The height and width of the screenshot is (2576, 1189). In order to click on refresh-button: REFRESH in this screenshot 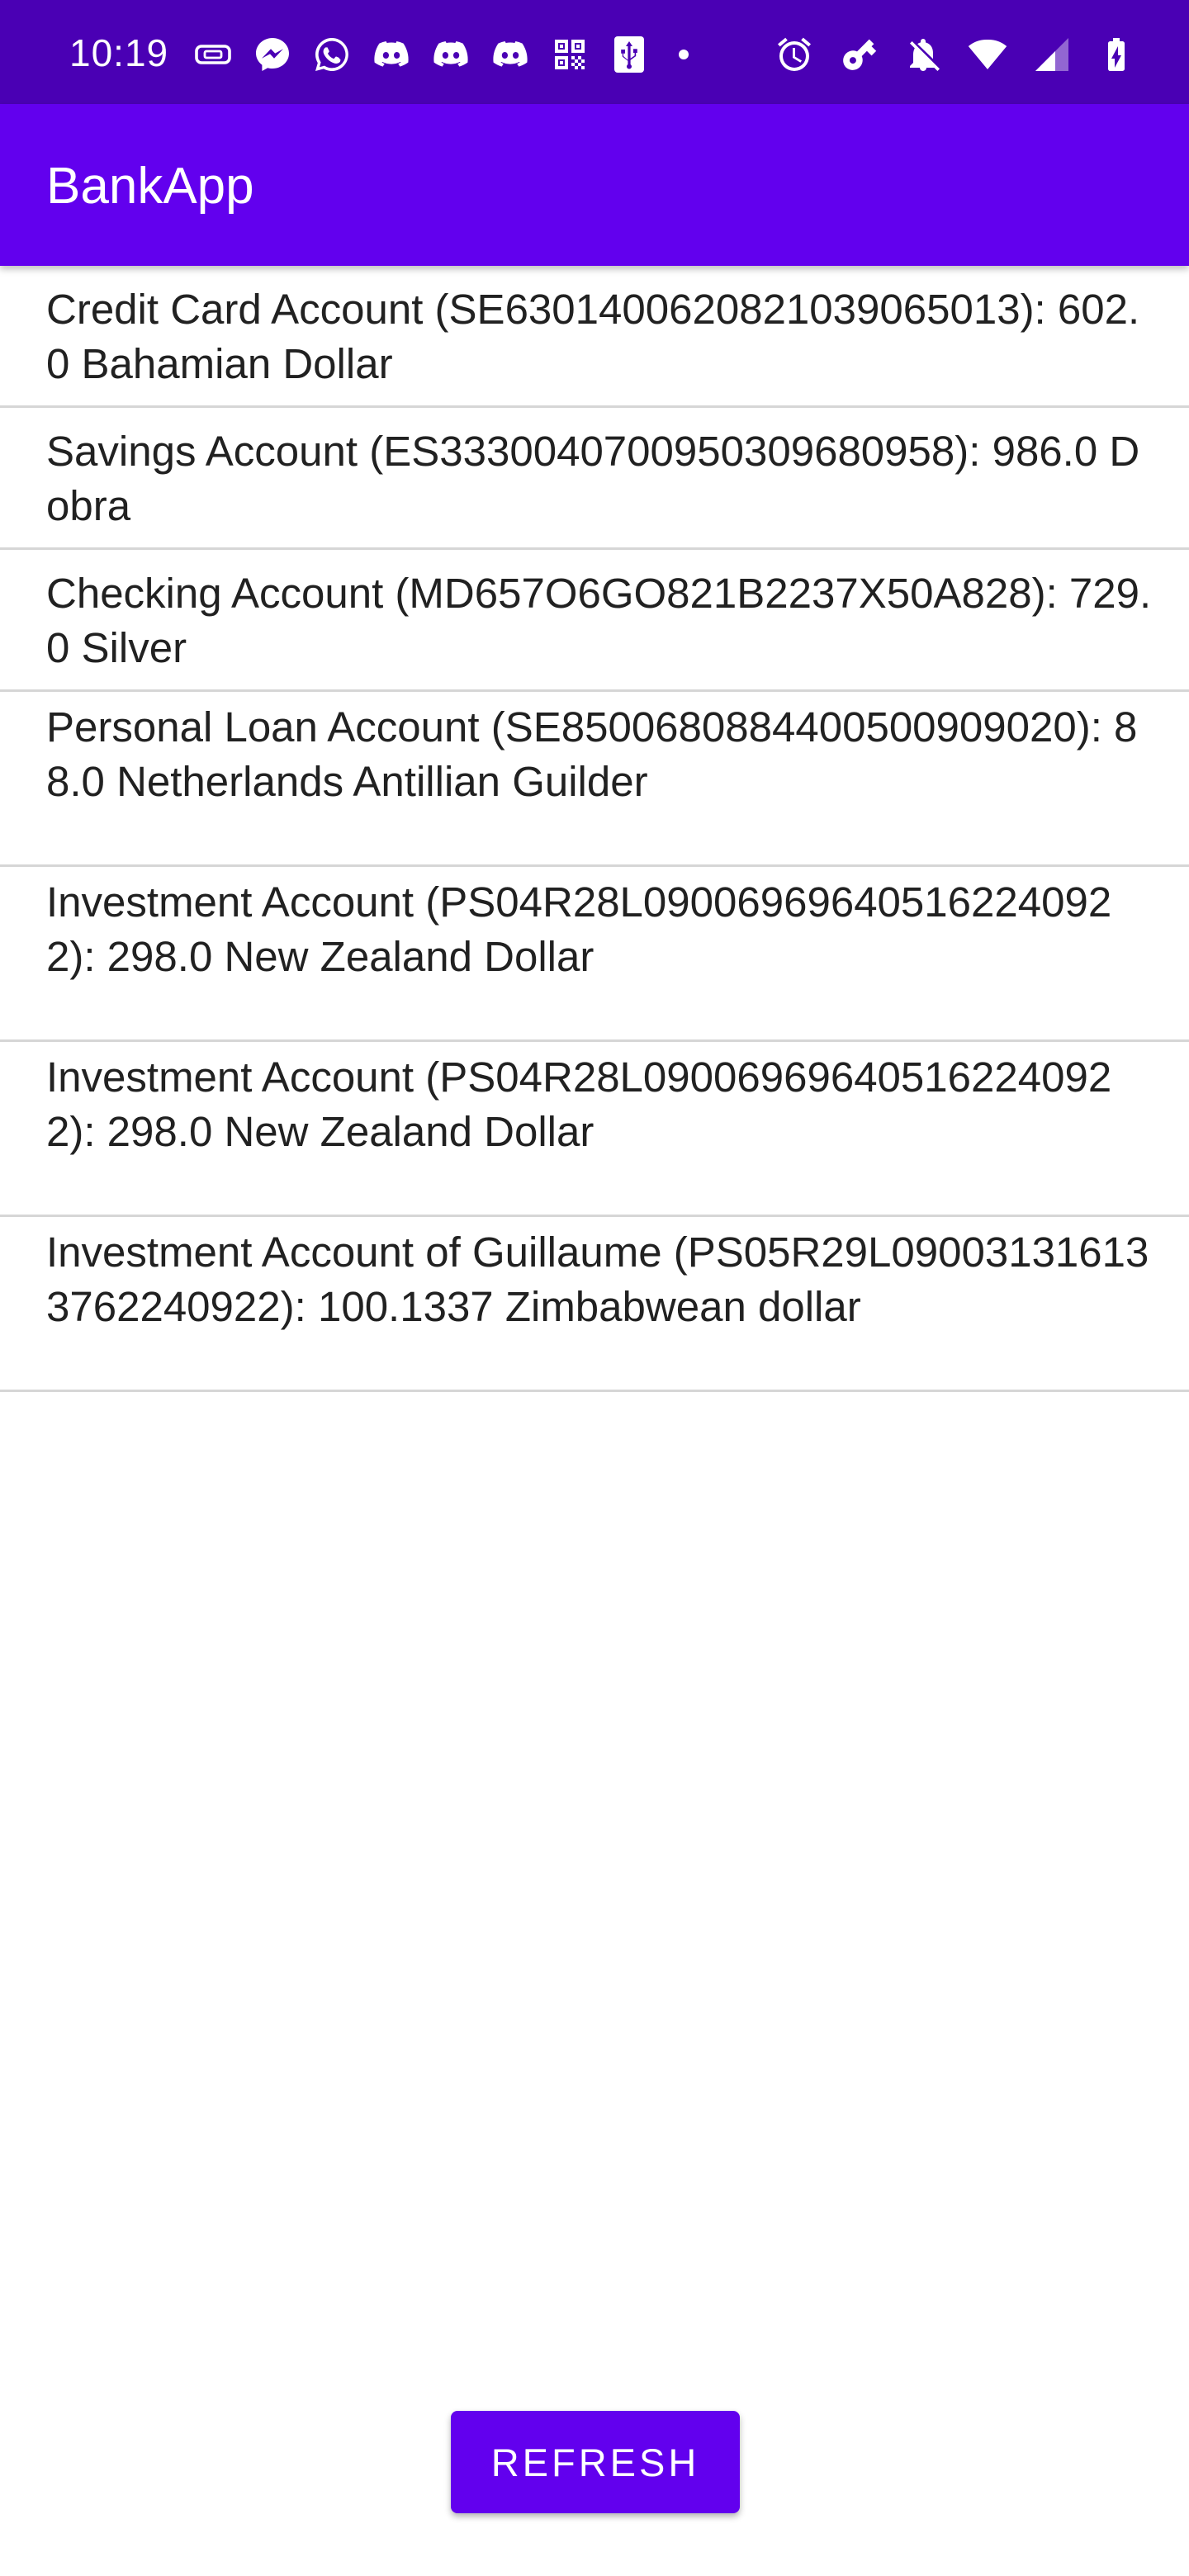, I will do `click(595, 2462)`.